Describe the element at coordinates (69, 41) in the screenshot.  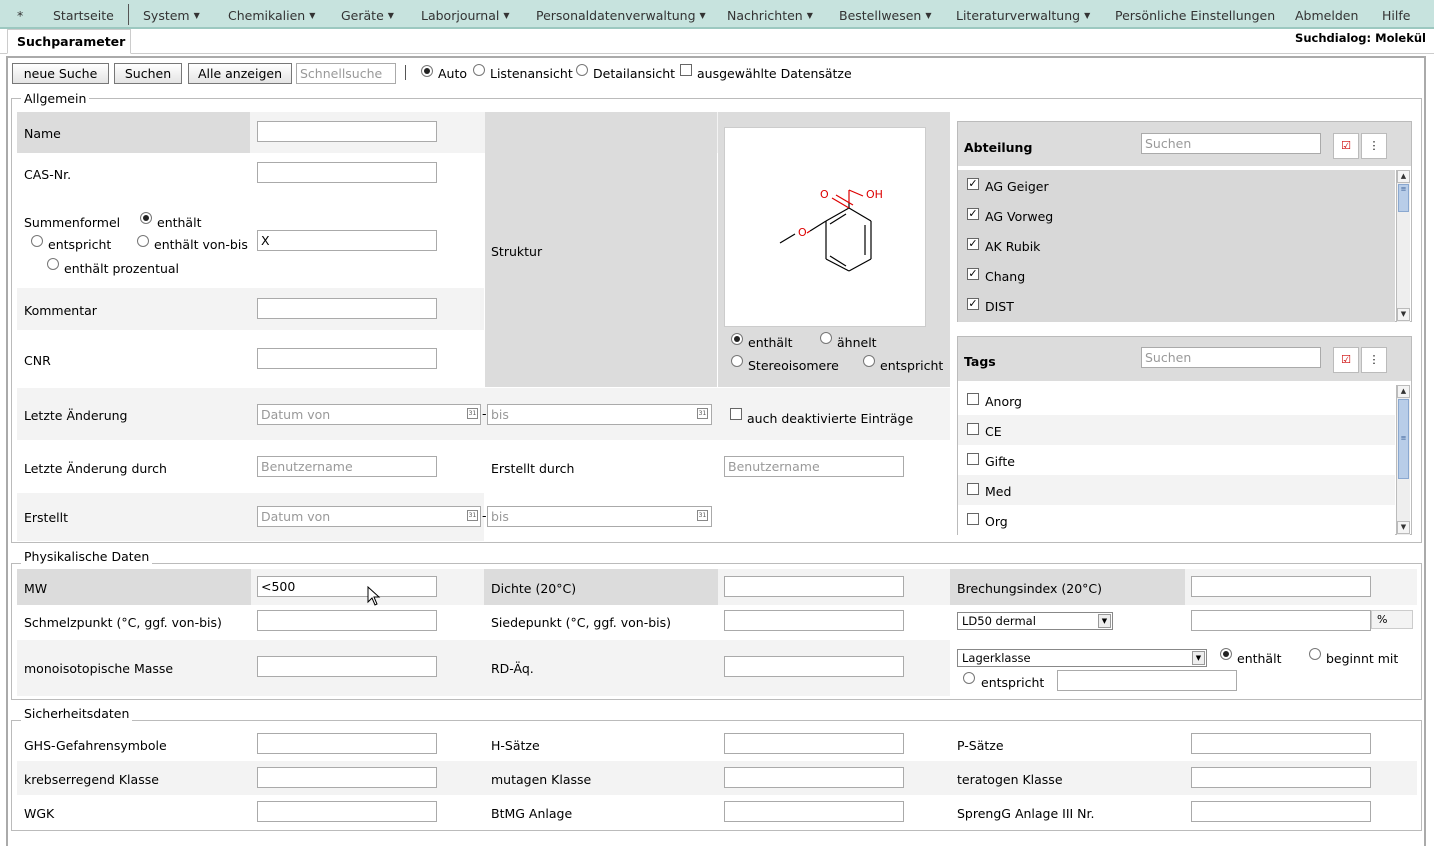
I see `tab-suchparameter: Suchparameter` at that location.